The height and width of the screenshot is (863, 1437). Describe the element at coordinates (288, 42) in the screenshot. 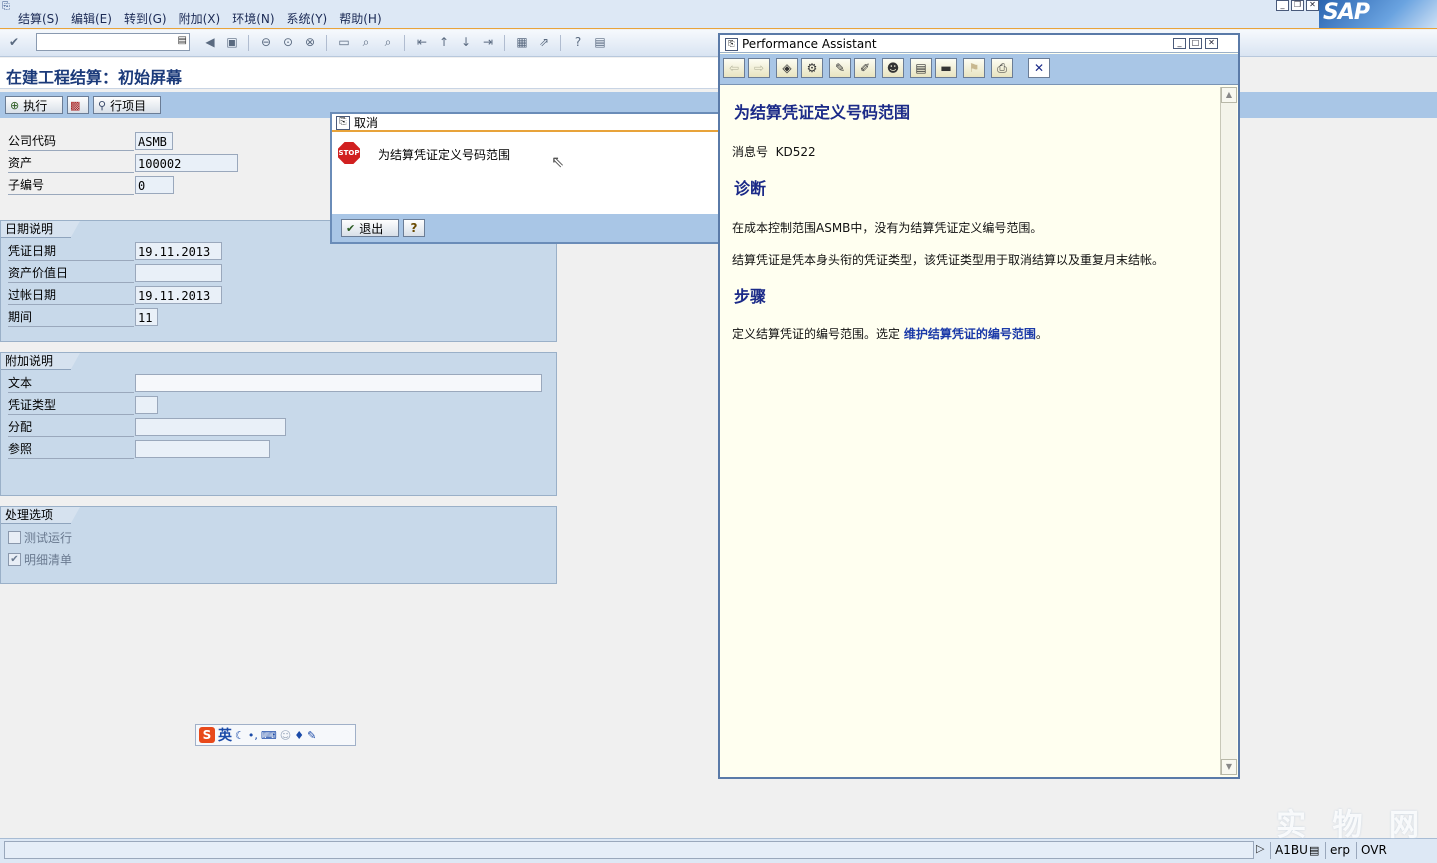

I see `exit-icon: ⊙` at that location.